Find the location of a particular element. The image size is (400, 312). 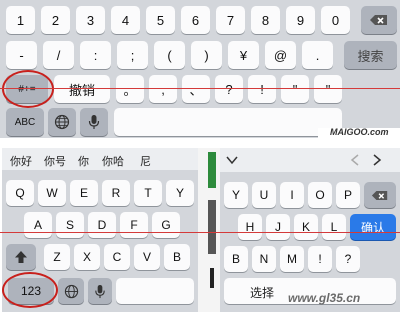

letter-key: S is located at coordinates (70, 225).